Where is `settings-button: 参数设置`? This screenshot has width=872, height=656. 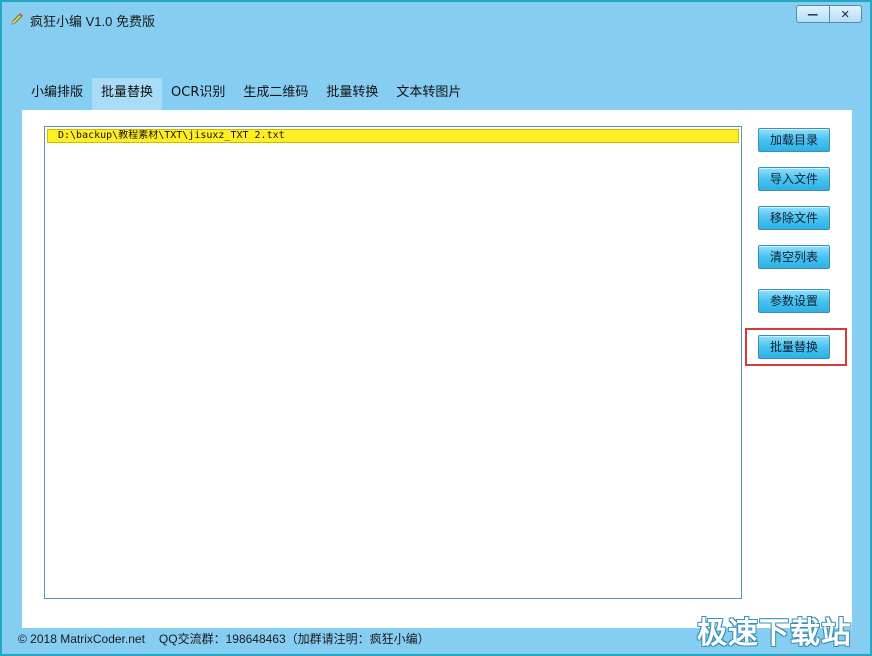
settings-button: 参数设置 is located at coordinates (794, 301).